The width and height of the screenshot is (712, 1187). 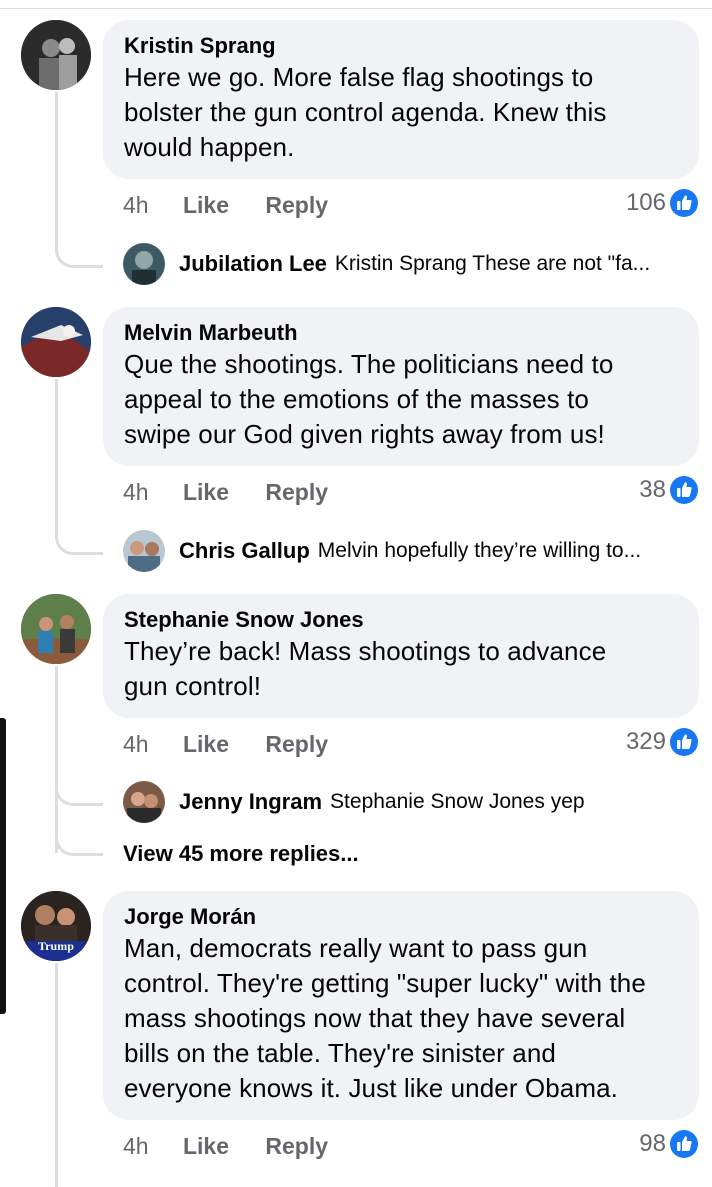 I want to click on reaction-count-value: 38, so click(x=652, y=489).